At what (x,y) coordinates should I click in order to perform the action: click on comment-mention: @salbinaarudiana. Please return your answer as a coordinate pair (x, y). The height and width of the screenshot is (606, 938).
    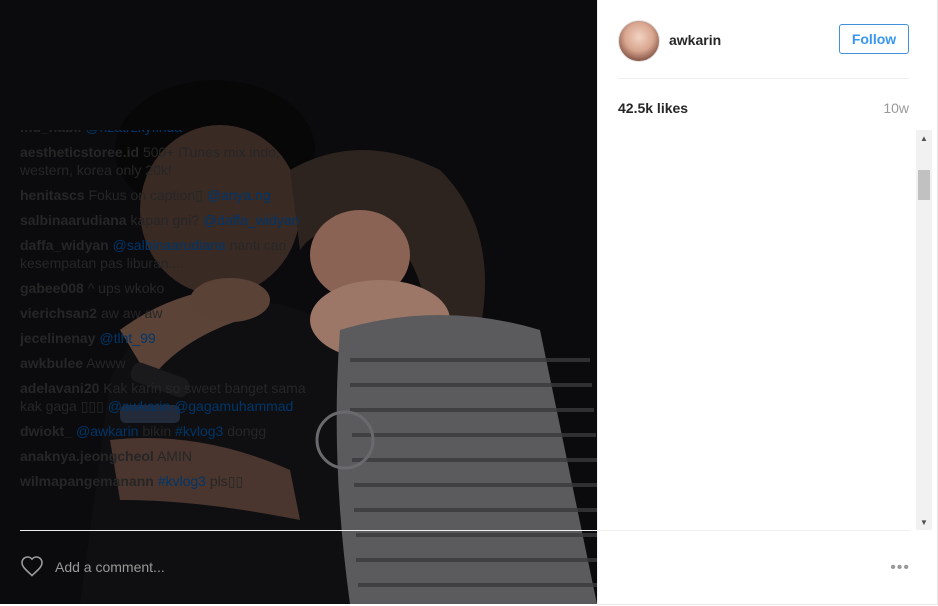
    Looking at the image, I should click on (169, 245).